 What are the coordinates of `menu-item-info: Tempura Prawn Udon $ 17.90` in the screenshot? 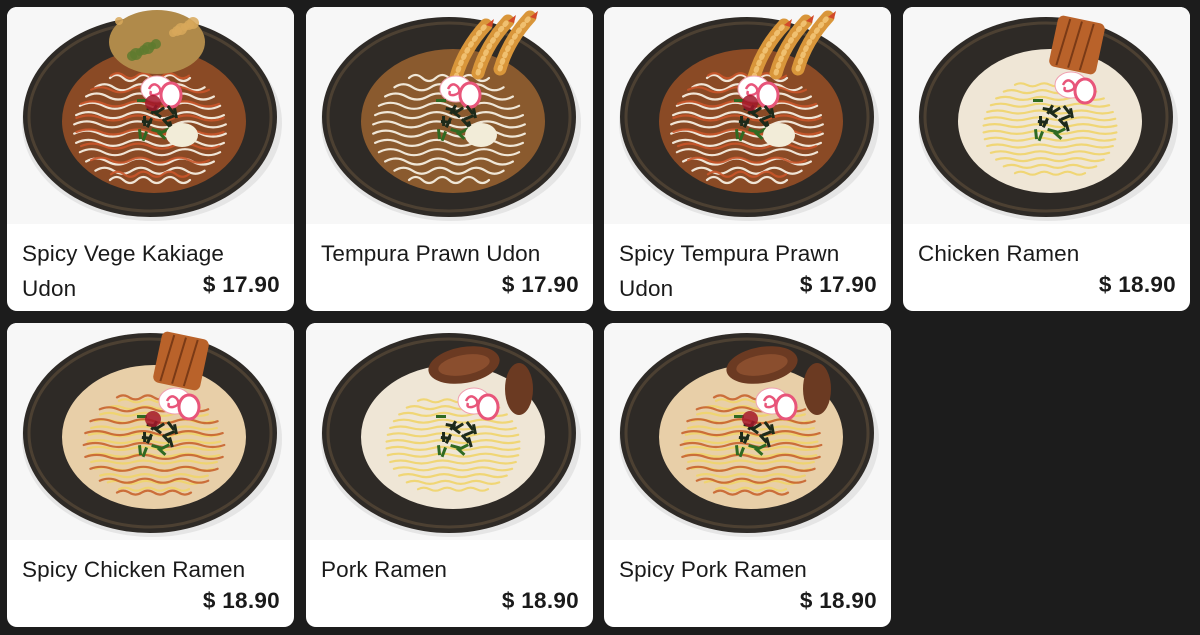 It's located at (449, 267).